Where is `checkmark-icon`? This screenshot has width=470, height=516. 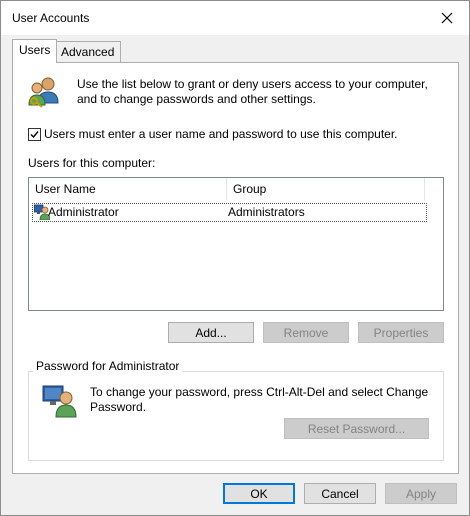 checkmark-icon is located at coordinates (34, 135).